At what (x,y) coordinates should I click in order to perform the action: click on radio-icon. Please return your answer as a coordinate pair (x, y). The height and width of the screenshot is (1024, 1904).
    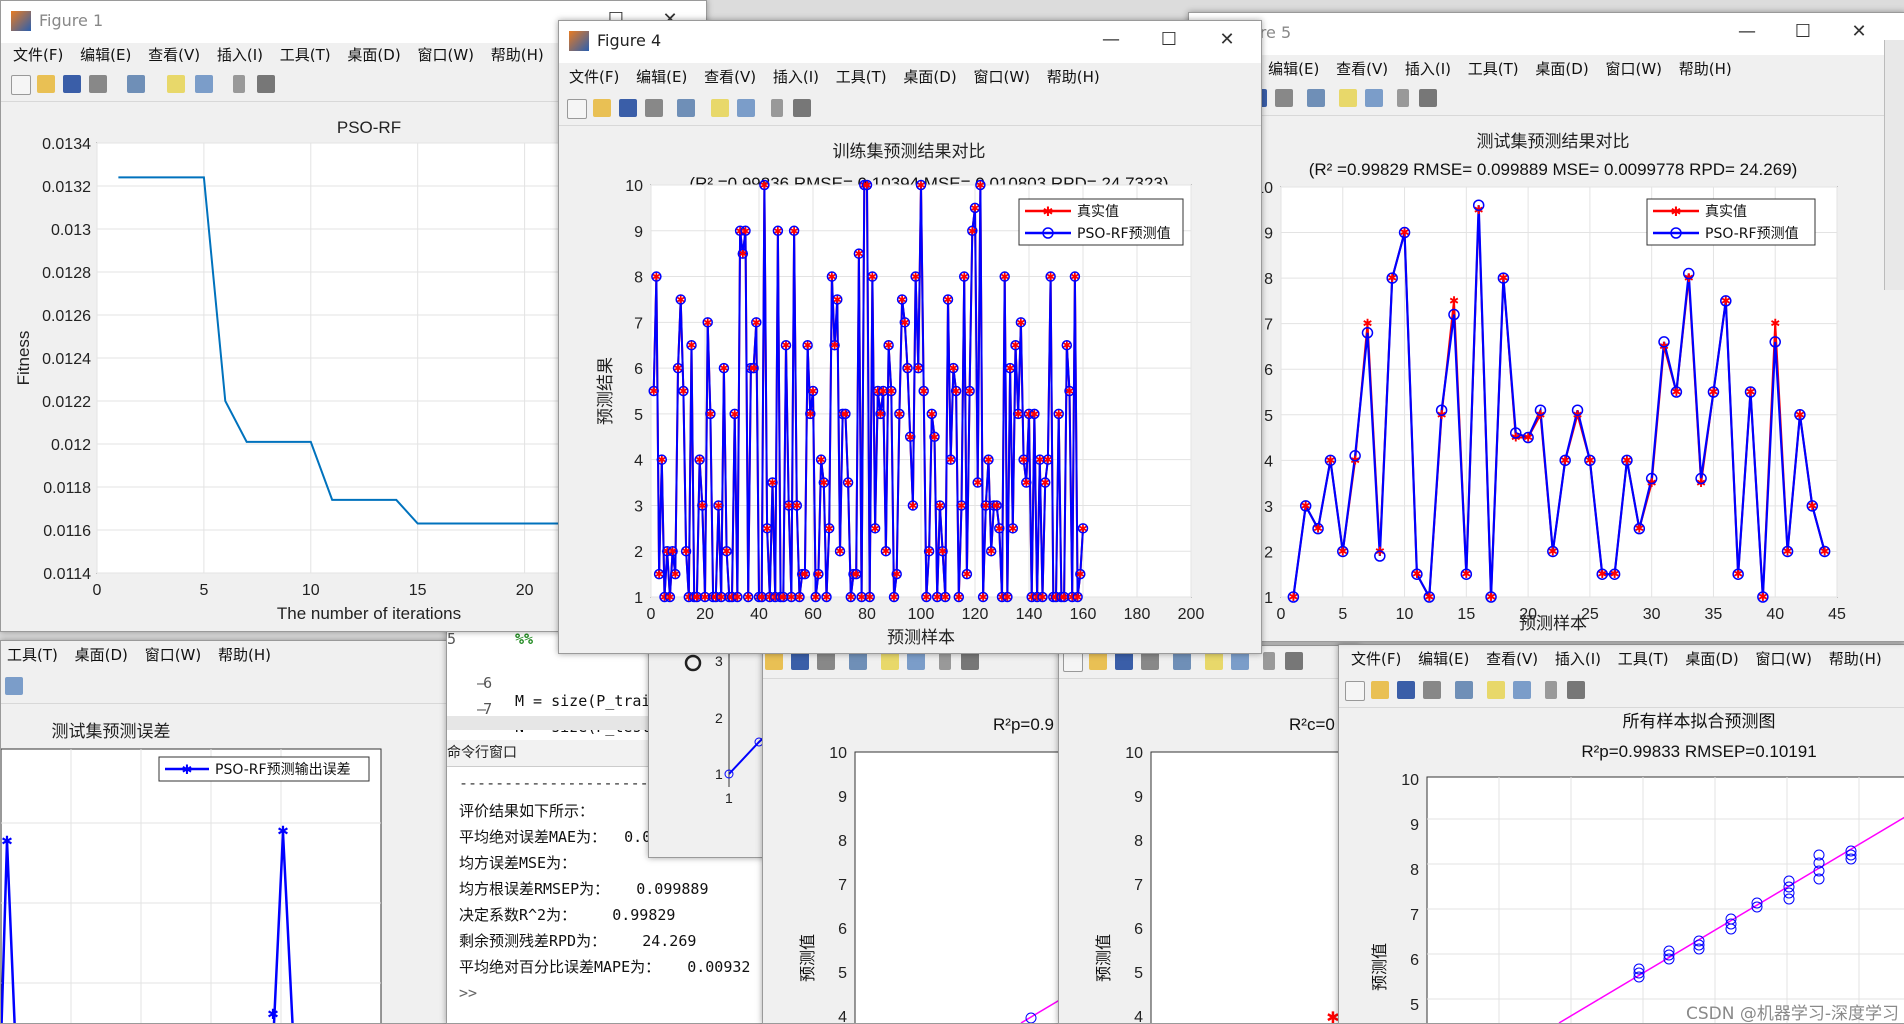
    Looking at the image, I should click on (693, 663).